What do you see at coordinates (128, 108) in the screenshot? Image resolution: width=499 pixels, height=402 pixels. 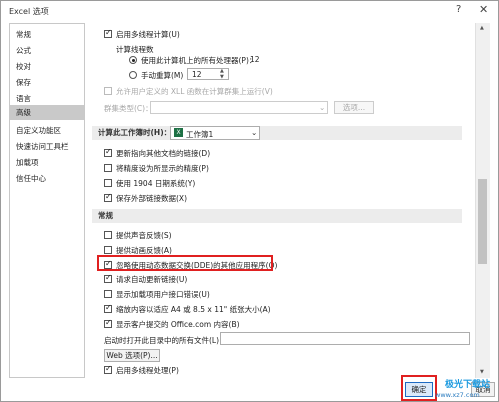 I see `cluster-type-label: 群集类型(C)：` at bounding box center [128, 108].